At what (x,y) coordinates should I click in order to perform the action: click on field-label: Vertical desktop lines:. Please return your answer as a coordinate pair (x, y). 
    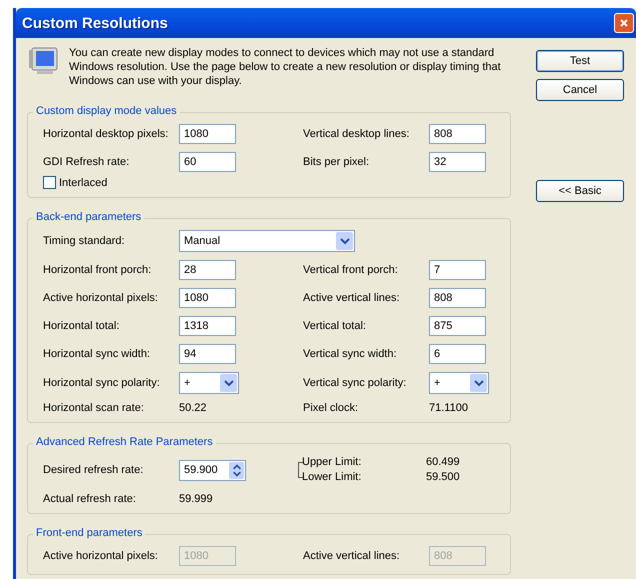
    Looking at the image, I should click on (356, 134).